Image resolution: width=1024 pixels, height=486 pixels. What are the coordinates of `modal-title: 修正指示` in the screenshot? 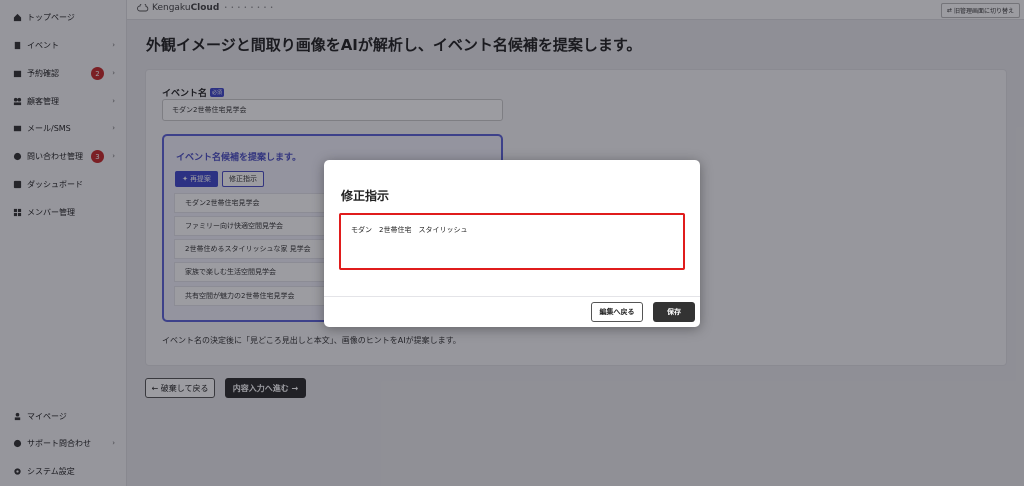 It's located at (365, 196).